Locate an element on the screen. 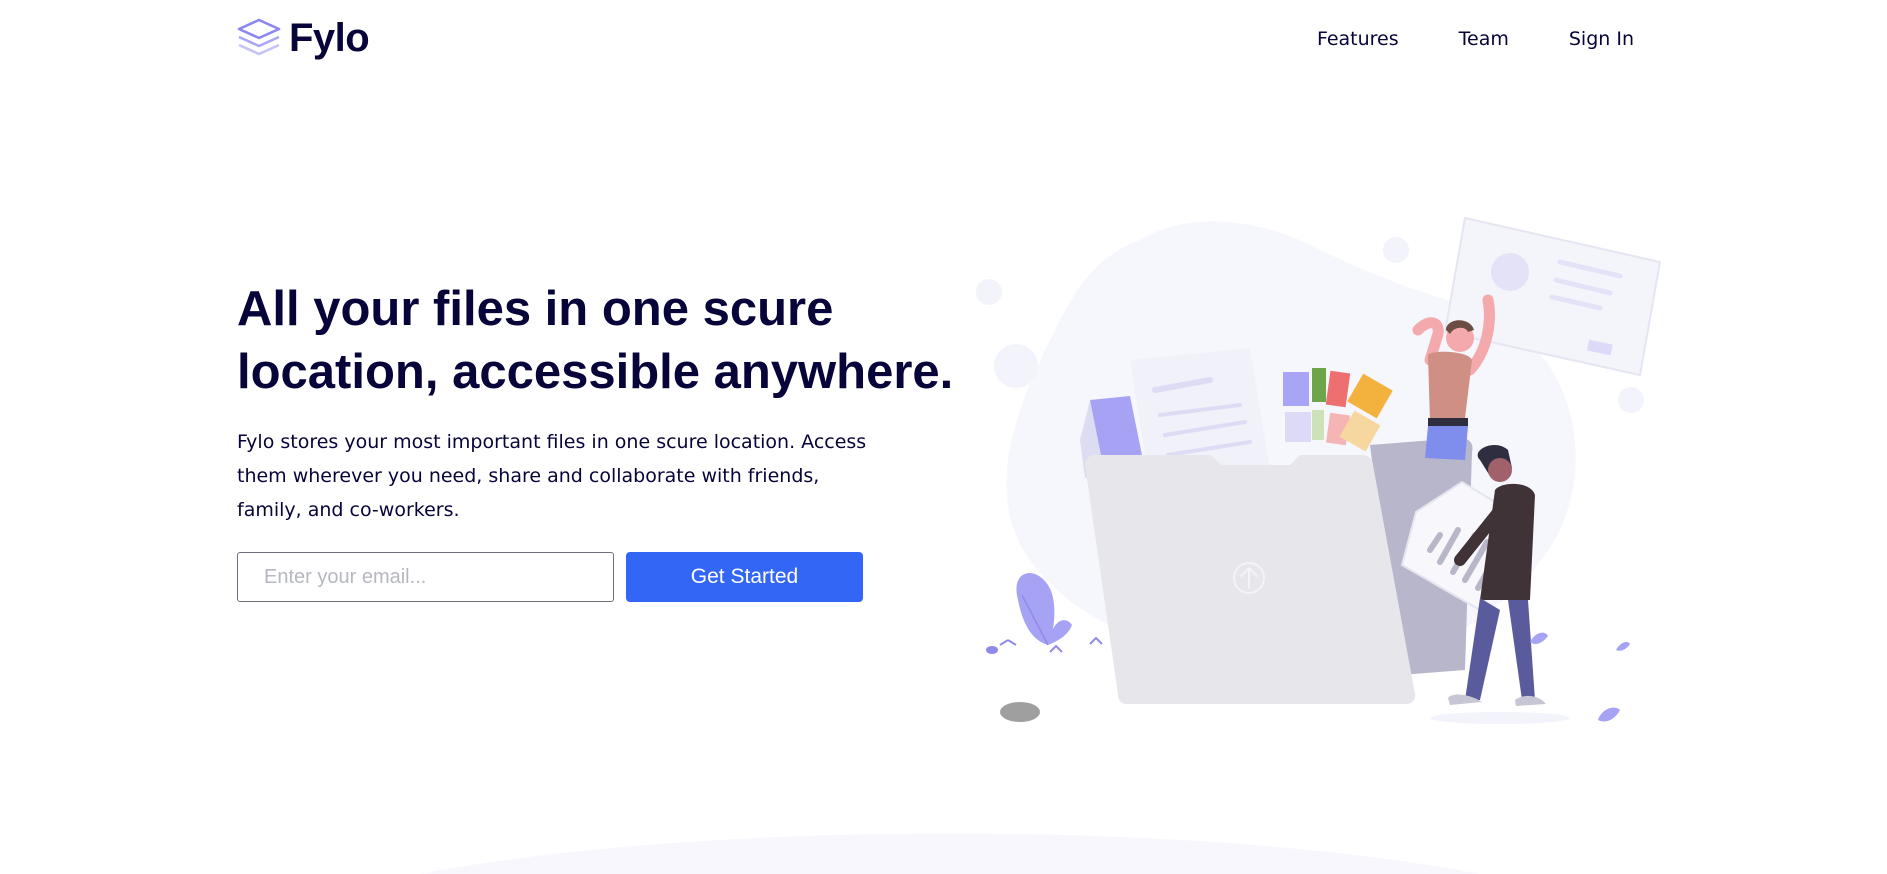 This screenshot has height=874, width=1887. email-input is located at coordinates (425, 577).